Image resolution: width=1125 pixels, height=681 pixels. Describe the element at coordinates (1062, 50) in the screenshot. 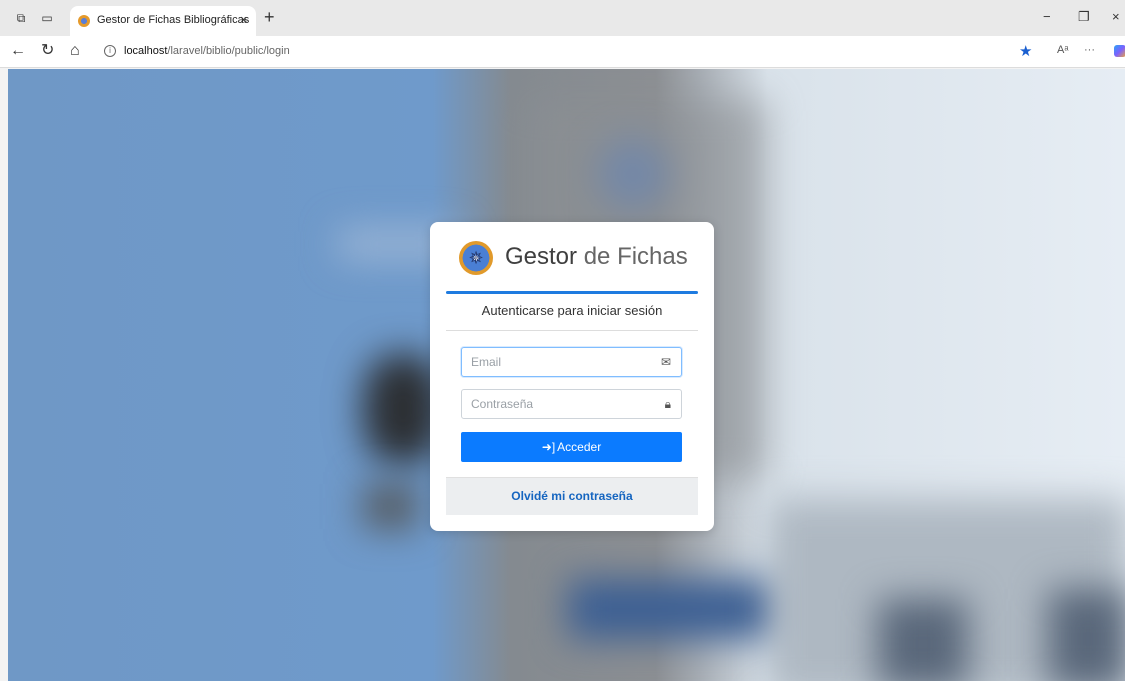

I see `read-aloud-icon: Aᵃ` at that location.